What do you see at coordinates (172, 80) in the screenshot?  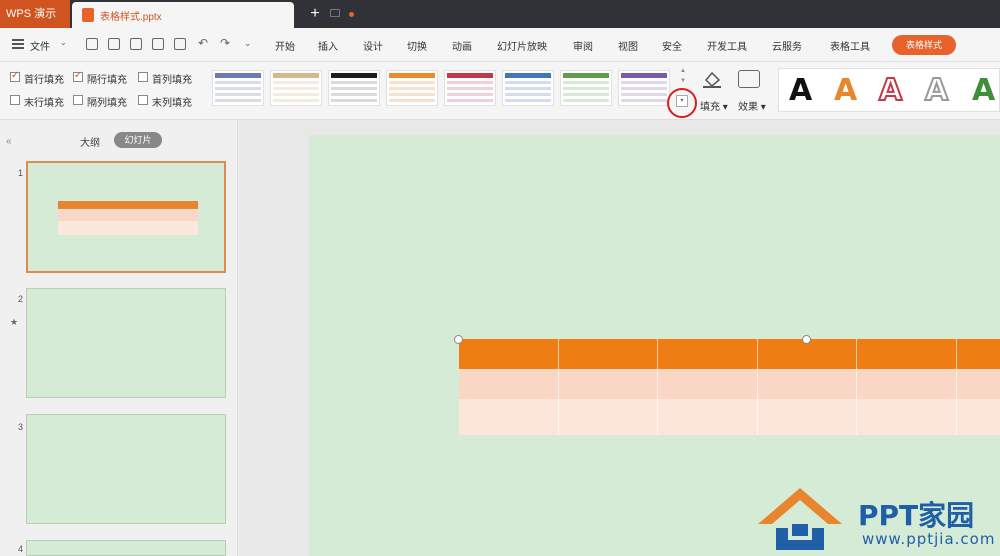 I see `checkbox-label: 首列填充` at bounding box center [172, 80].